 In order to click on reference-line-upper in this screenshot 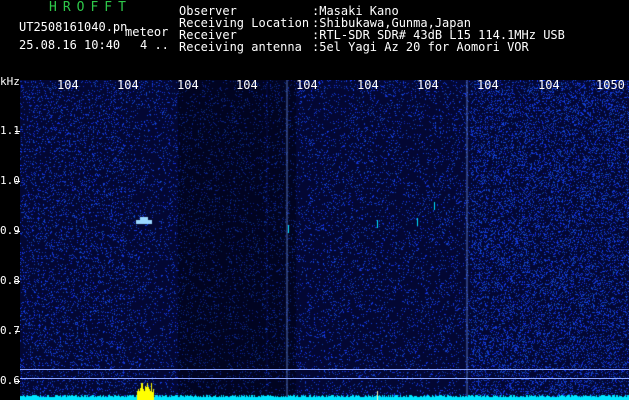, I will do `click(324, 369)`.